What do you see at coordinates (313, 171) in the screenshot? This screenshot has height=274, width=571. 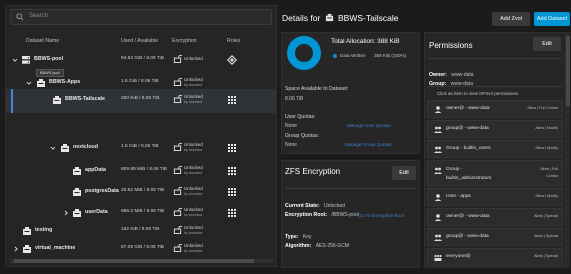 I see `zfs-encryption-title: ZFS Encryption` at bounding box center [313, 171].